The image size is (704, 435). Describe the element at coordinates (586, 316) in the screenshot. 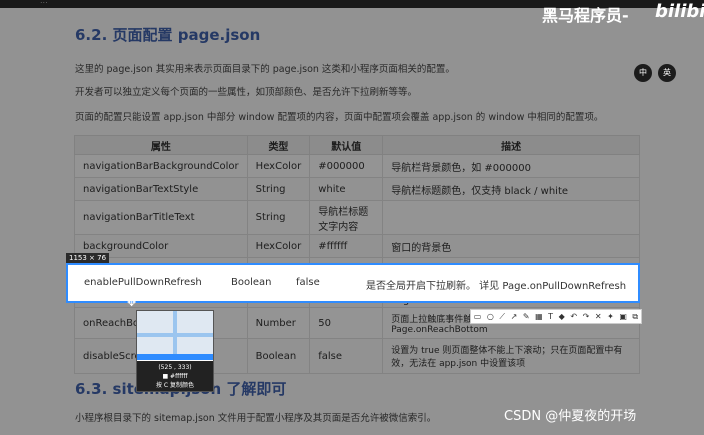

I see `redo-icon: ↷` at that location.